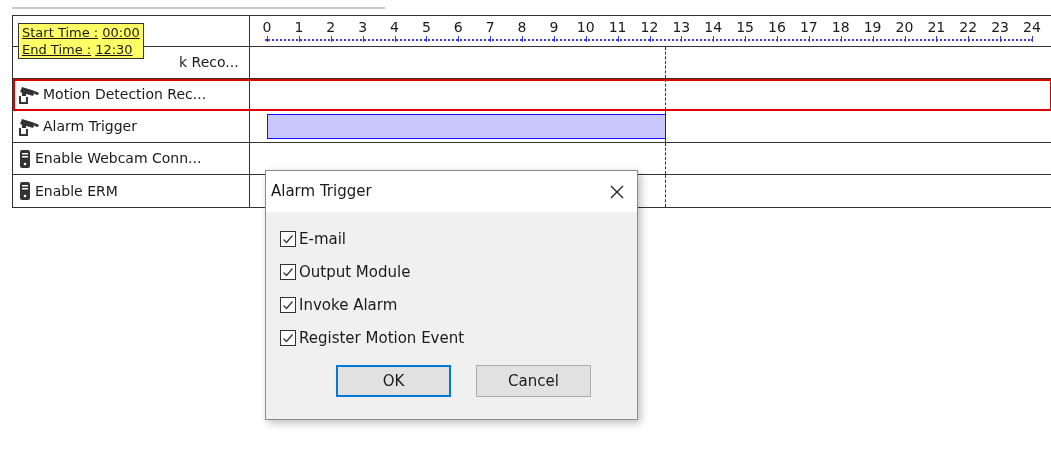 The height and width of the screenshot is (451, 1051). I want to click on hour-label: 19, so click(872, 27).